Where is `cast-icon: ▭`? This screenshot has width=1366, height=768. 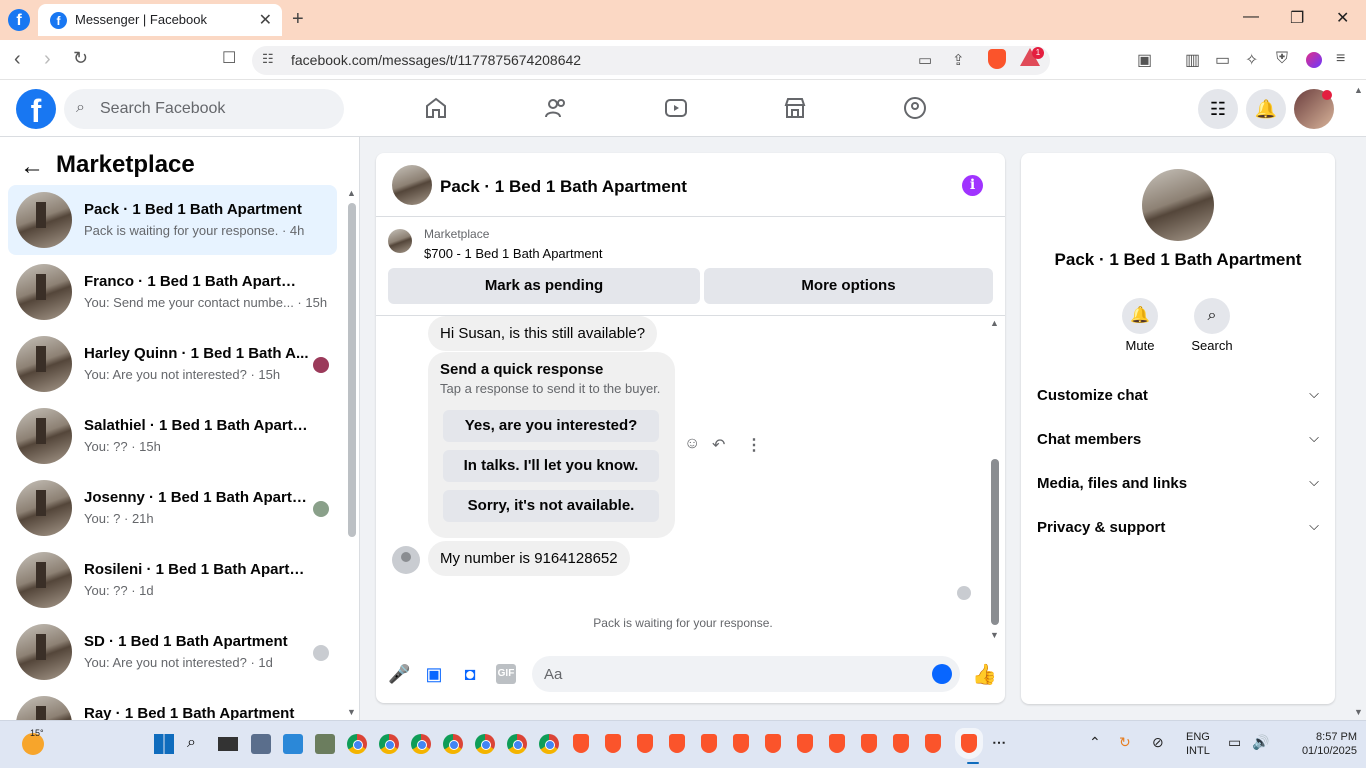
cast-icon: ▭ is located at coordinates (925, 60).